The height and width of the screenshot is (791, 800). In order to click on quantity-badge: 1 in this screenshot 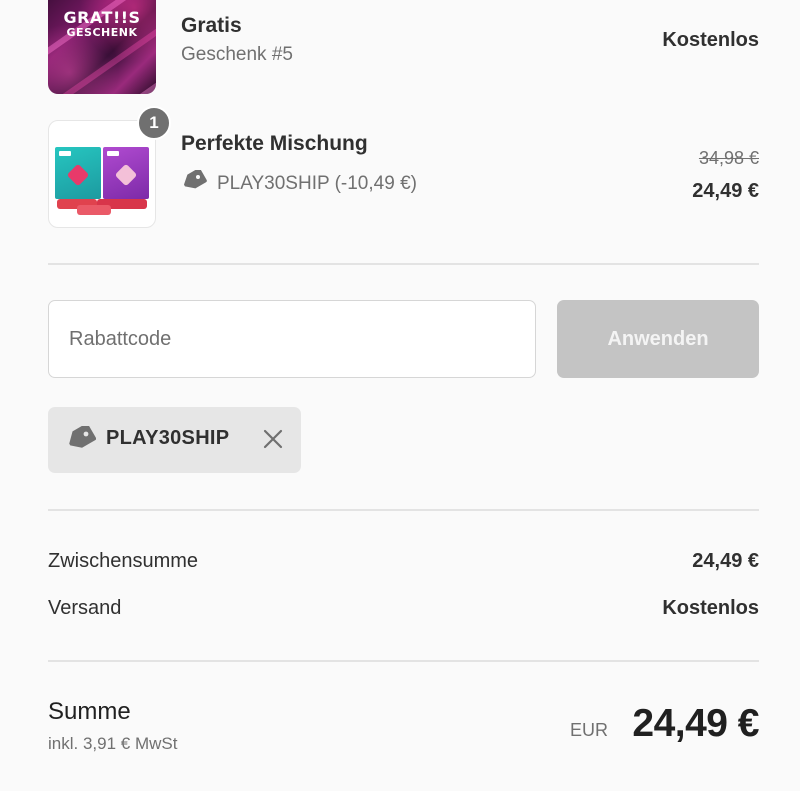, I will do `click(154, 123)`.